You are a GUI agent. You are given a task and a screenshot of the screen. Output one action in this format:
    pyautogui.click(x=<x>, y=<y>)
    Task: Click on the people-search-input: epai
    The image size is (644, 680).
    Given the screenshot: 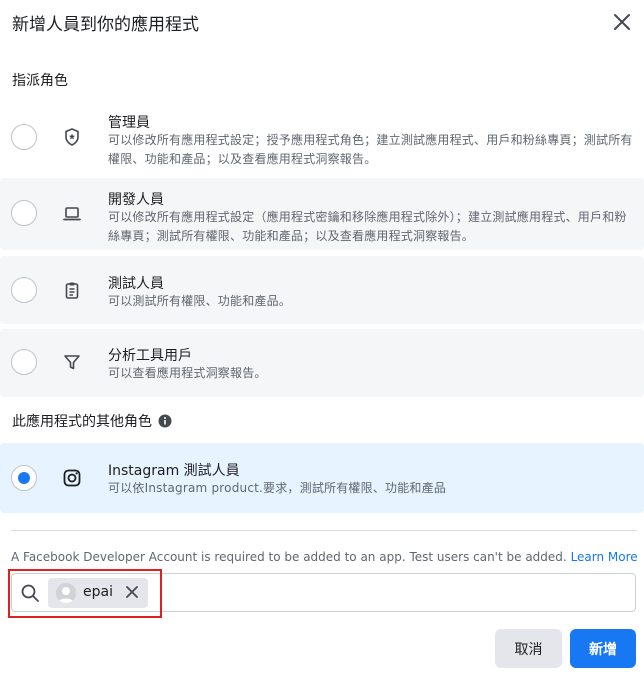 What is the action you would take?
    pyautogui.click(x=323, y=592)
    